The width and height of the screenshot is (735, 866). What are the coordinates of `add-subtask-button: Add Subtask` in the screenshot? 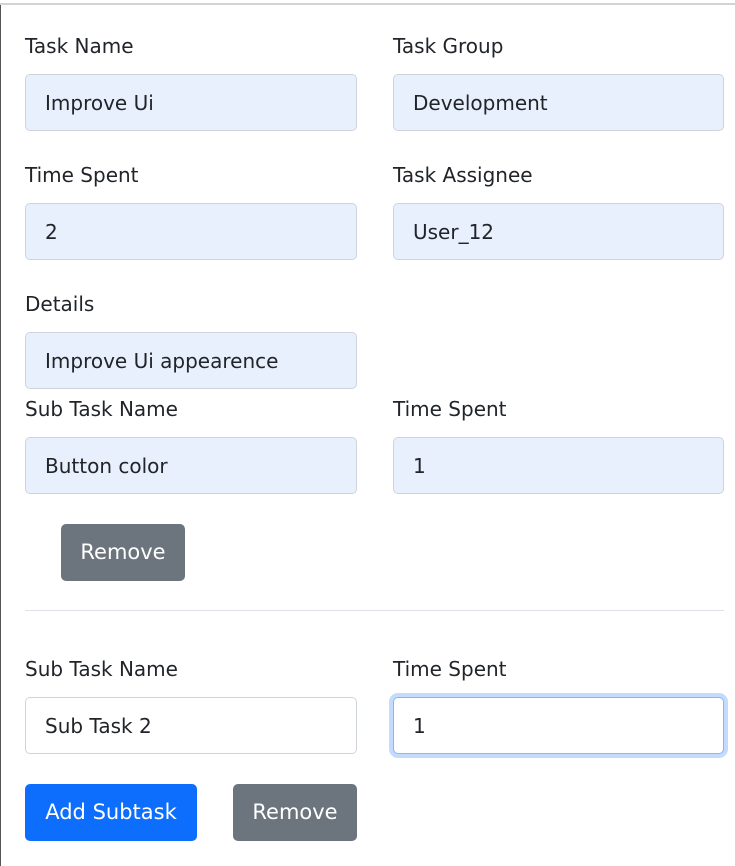 It's located at (111, 812).